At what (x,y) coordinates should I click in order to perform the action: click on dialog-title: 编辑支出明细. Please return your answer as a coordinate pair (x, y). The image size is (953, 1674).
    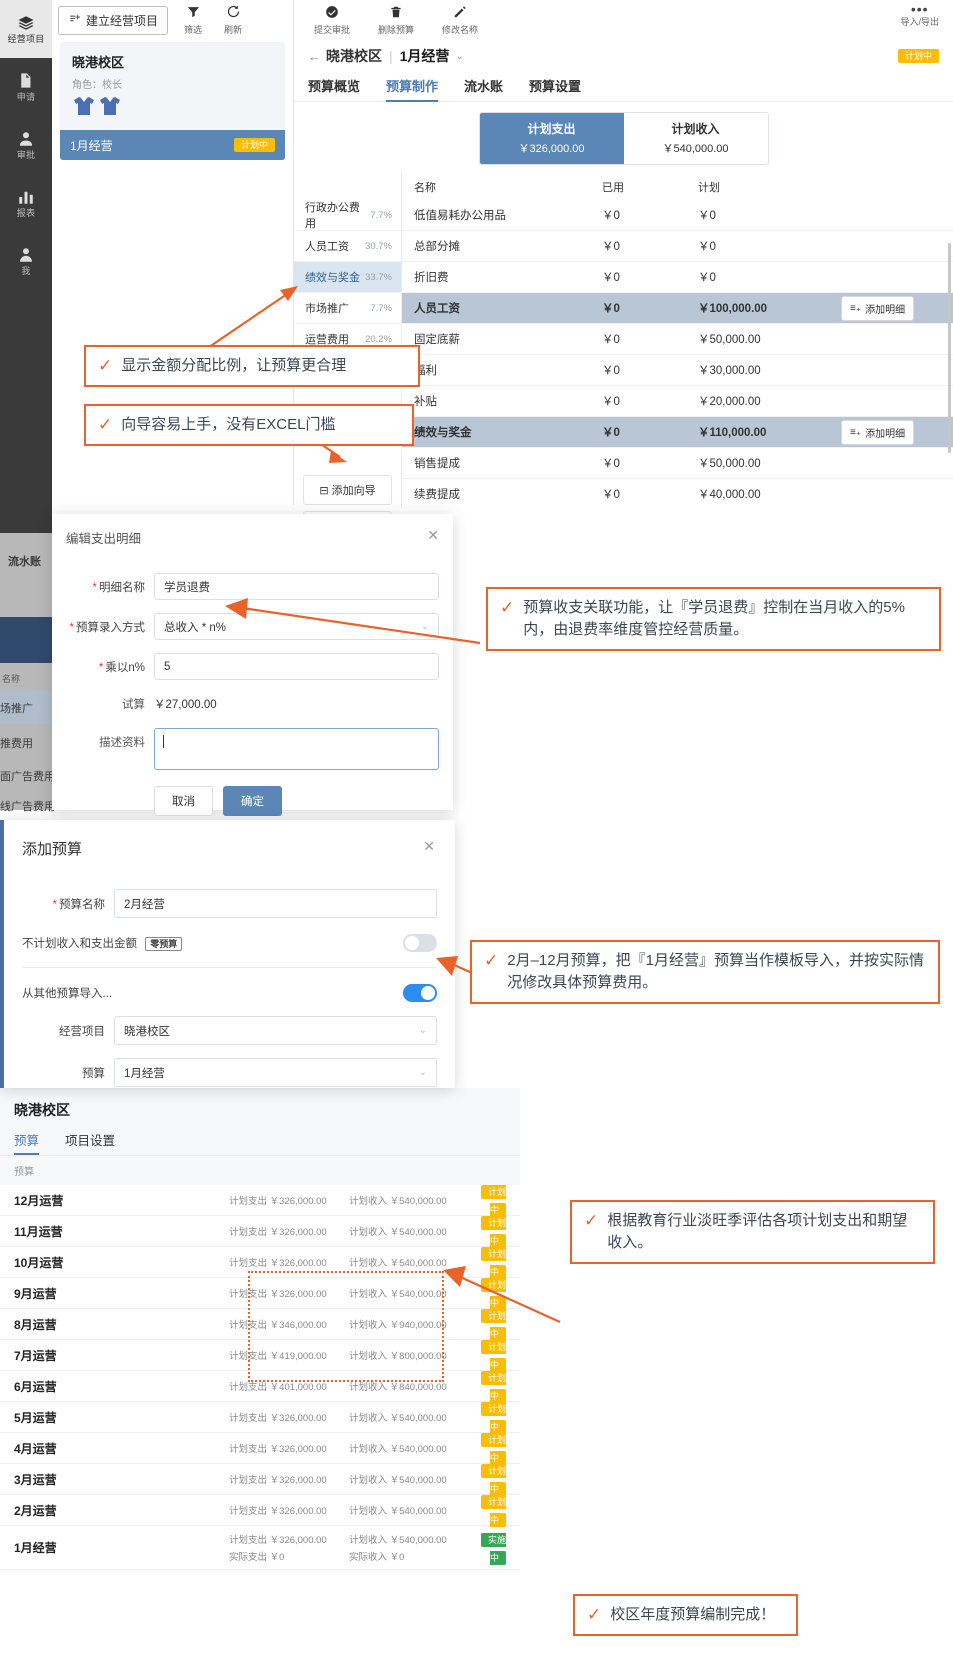
    Looking at the image, I should click on (104, 539).